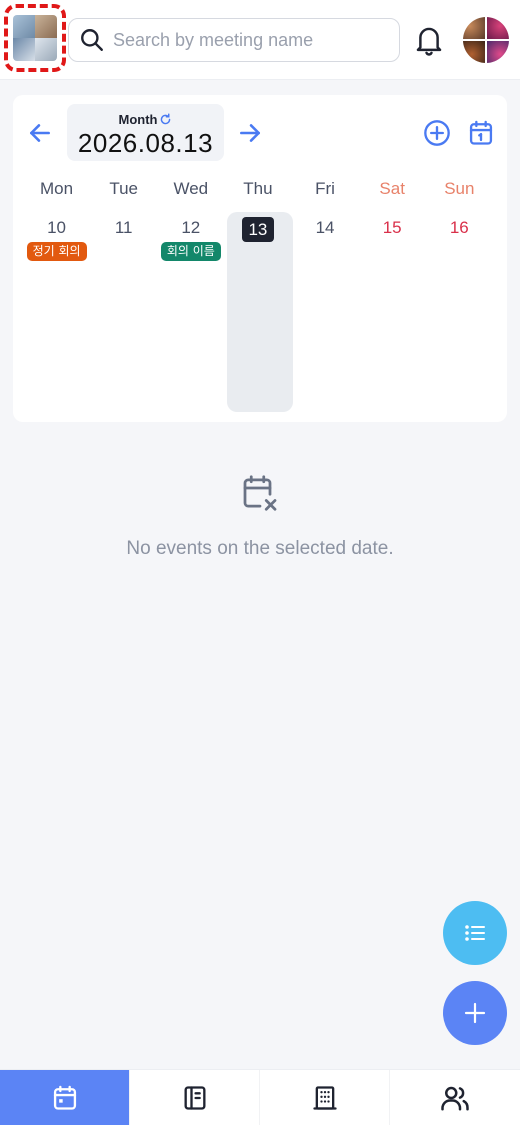  What do you see at coordinates (459, 227) in the screenshot?
I see `day-number: 16` at bounding box center [459, 227].